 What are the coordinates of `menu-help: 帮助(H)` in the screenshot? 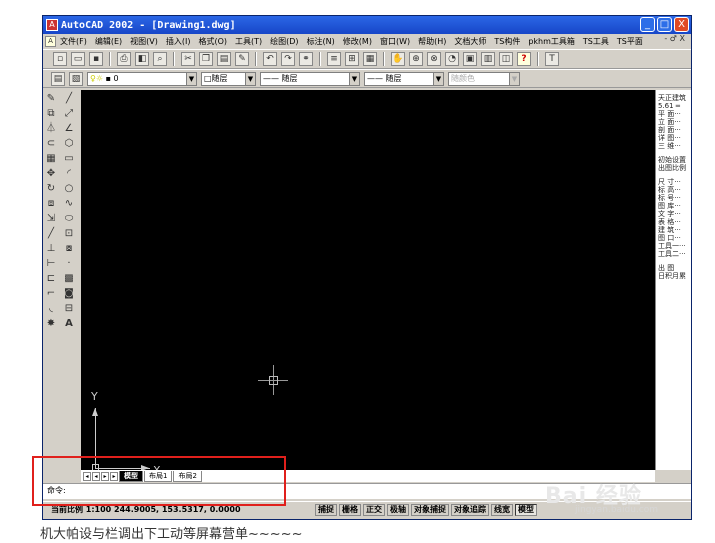 It's located at (432, 41).